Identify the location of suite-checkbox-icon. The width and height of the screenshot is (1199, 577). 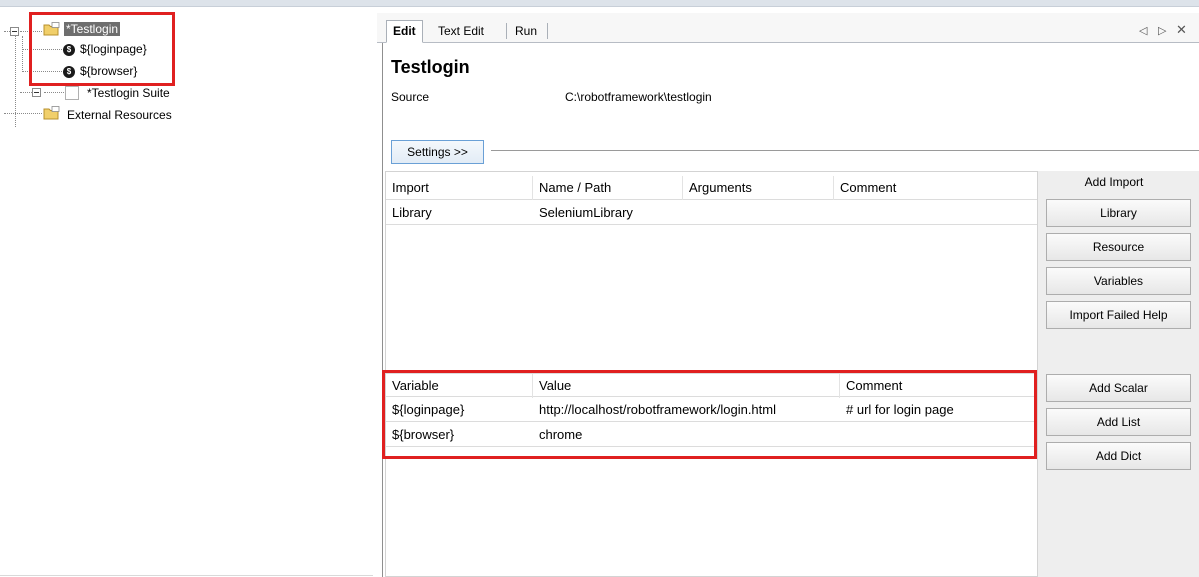
(72, 93).